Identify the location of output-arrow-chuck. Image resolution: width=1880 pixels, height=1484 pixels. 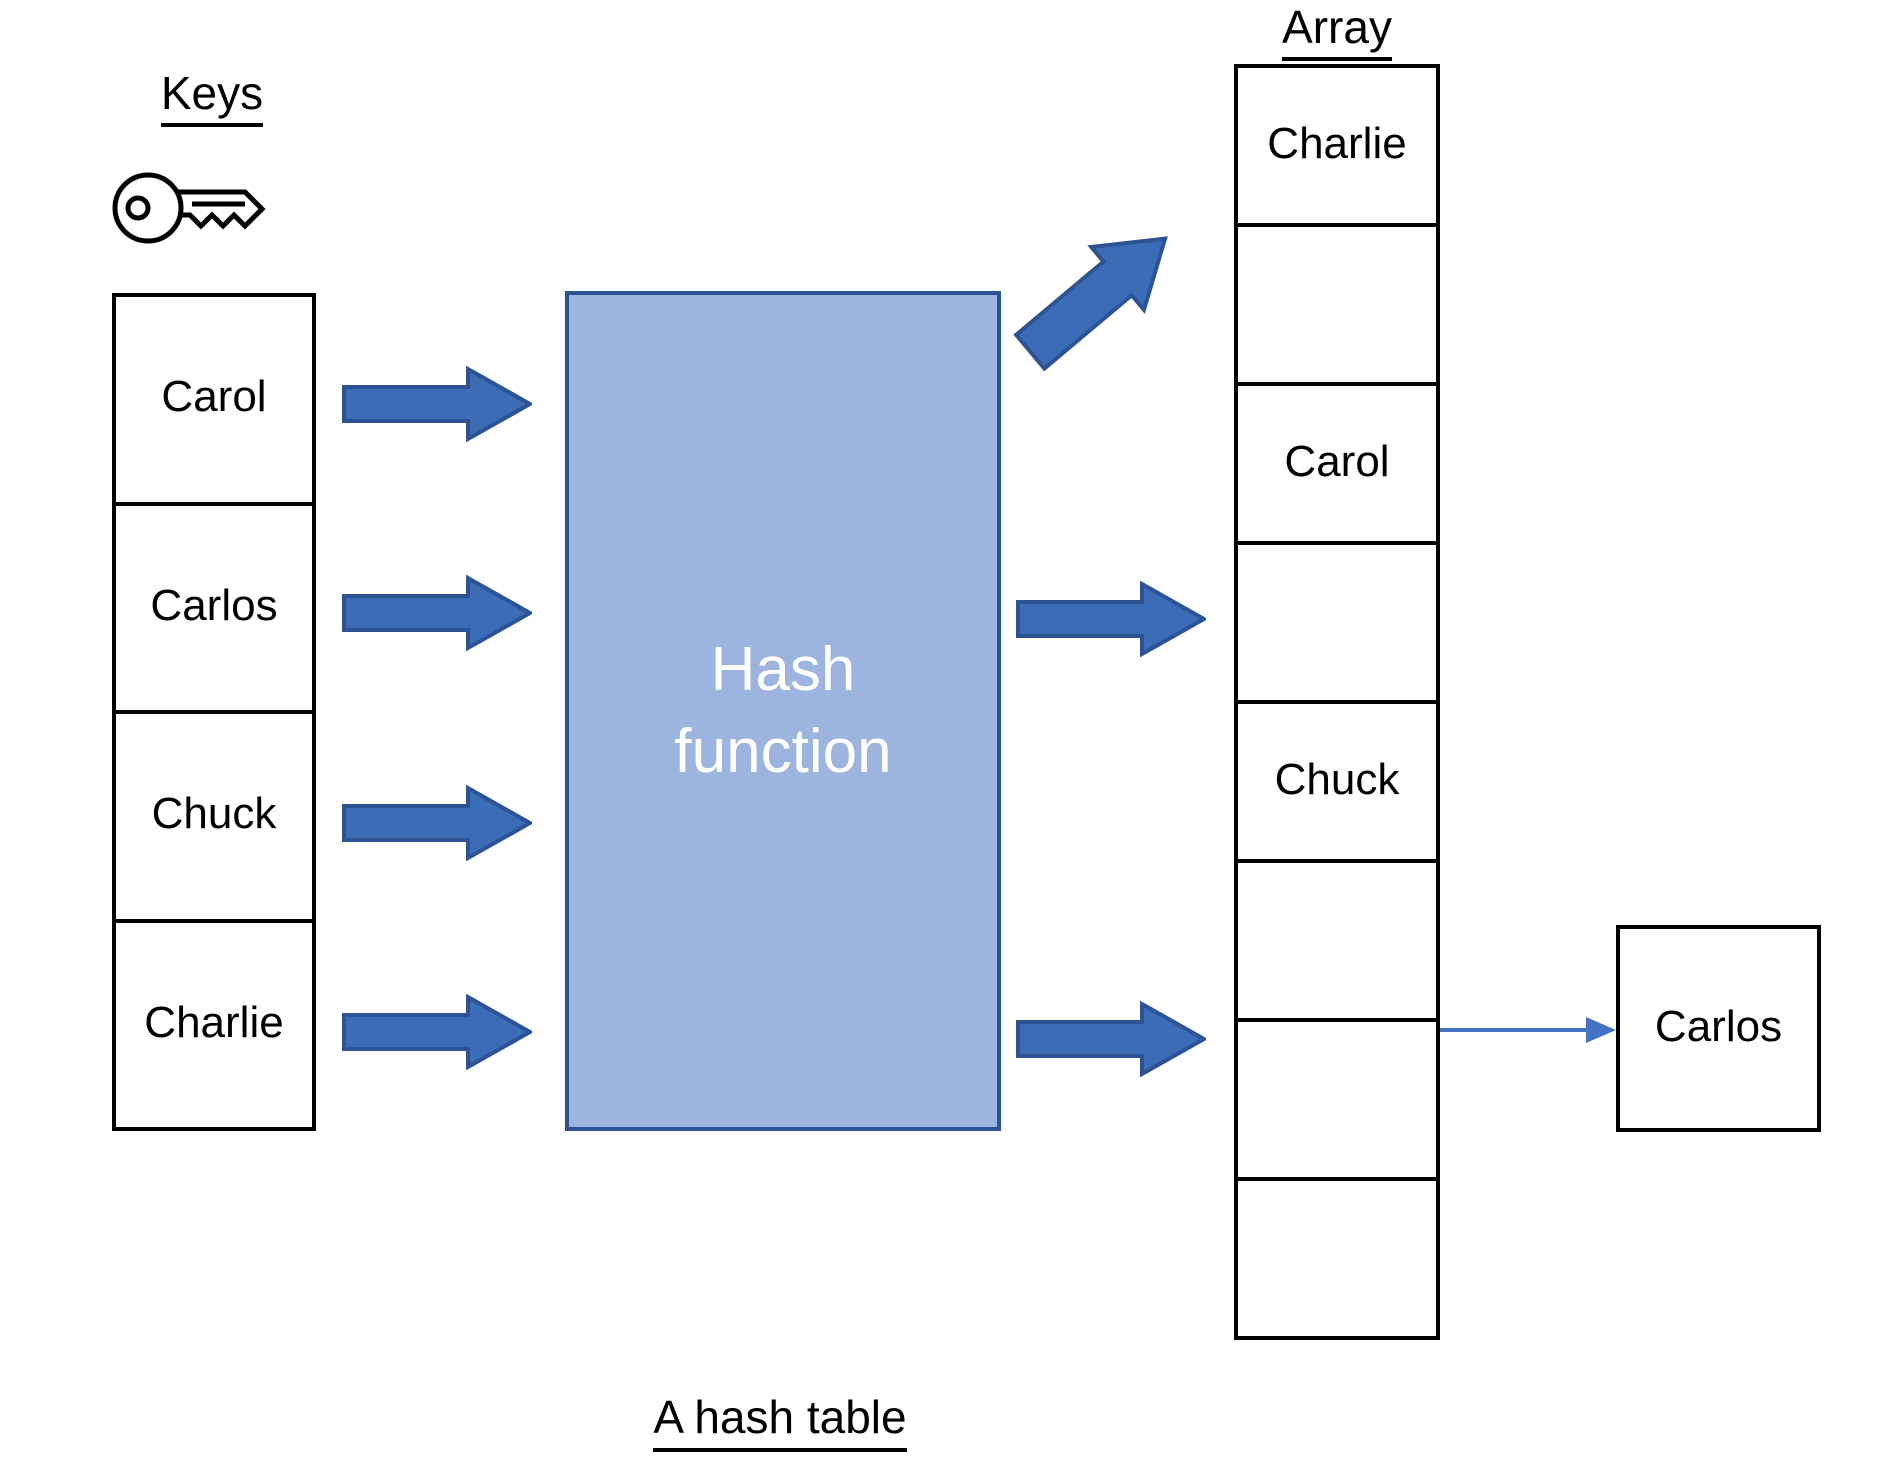
(1112, 1039).